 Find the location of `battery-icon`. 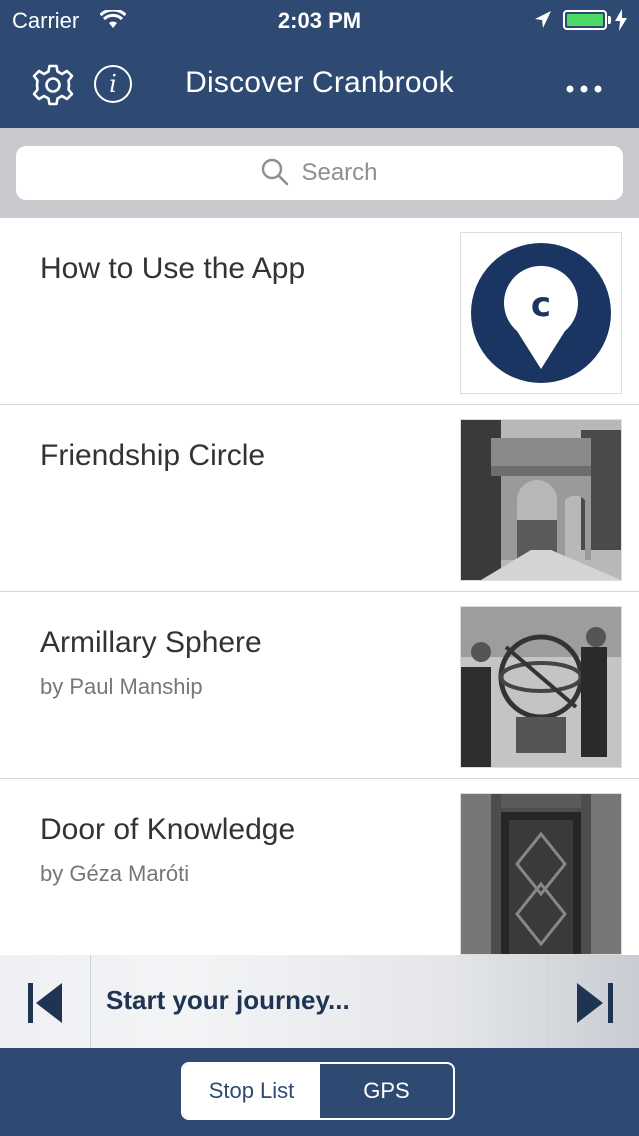

battery-icon is located at coordinates (585, 20).